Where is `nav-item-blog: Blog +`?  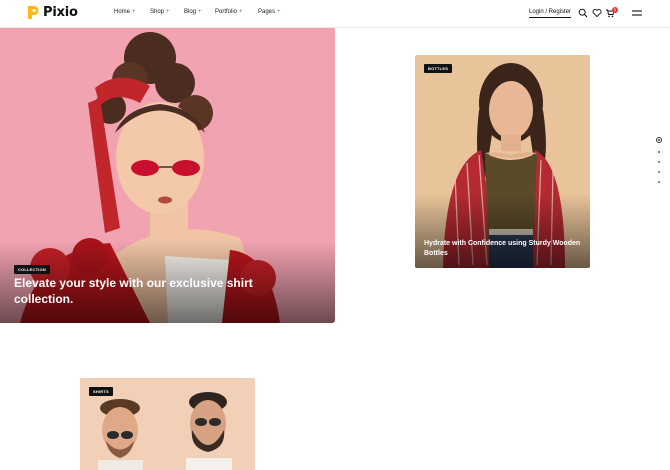
nav-item-blog: Blog + is located at coordinates (193, 12).